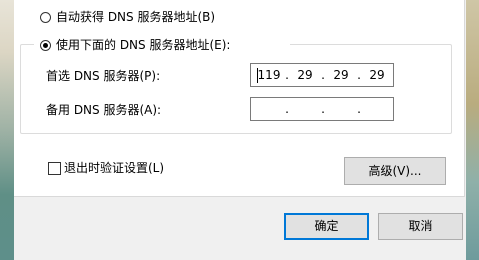  Describe the element at coordinates (420, 226) in the screenshot. I see `cancel-button: 取消` at that location.